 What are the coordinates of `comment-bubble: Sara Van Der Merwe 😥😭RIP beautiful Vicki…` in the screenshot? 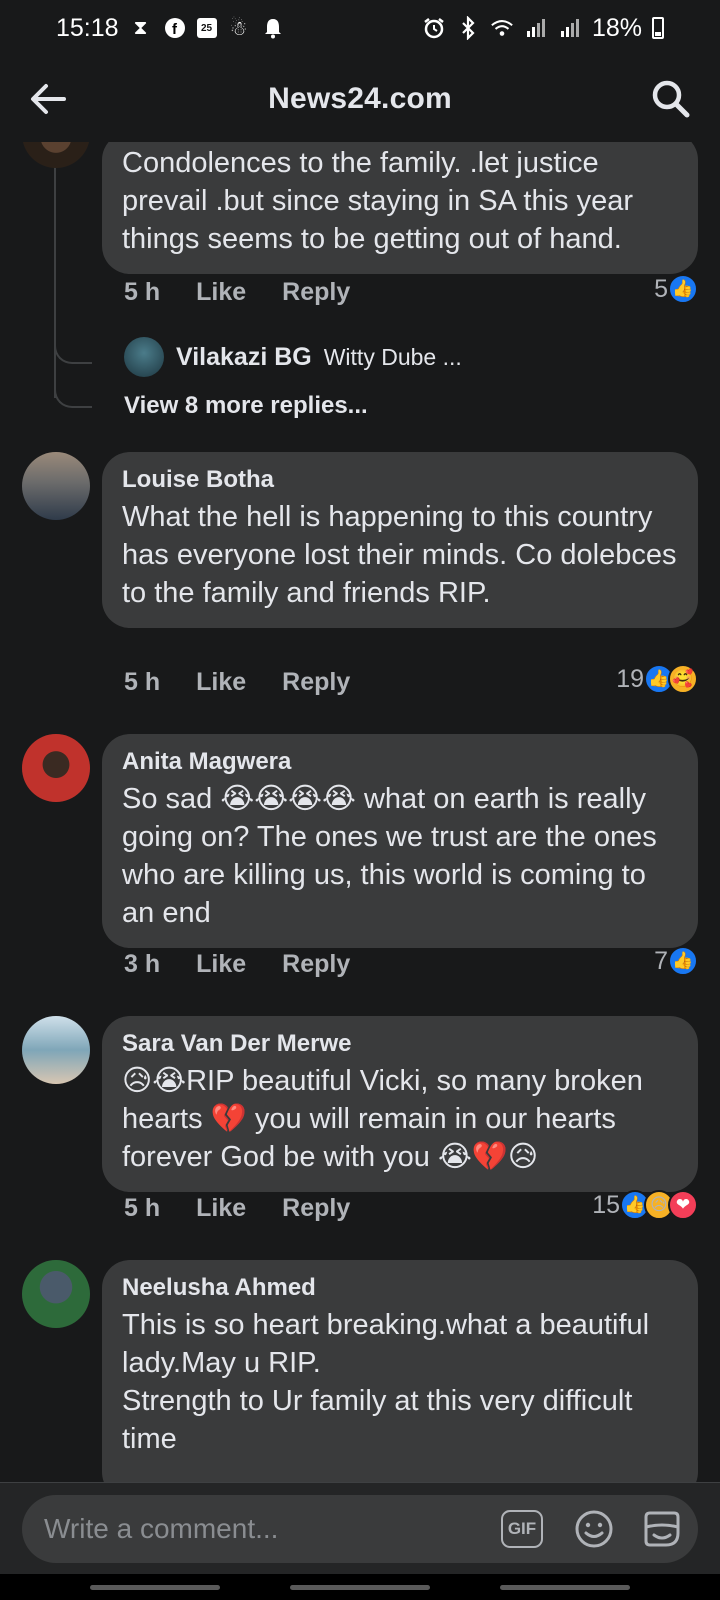 It's located at (400, 1104).